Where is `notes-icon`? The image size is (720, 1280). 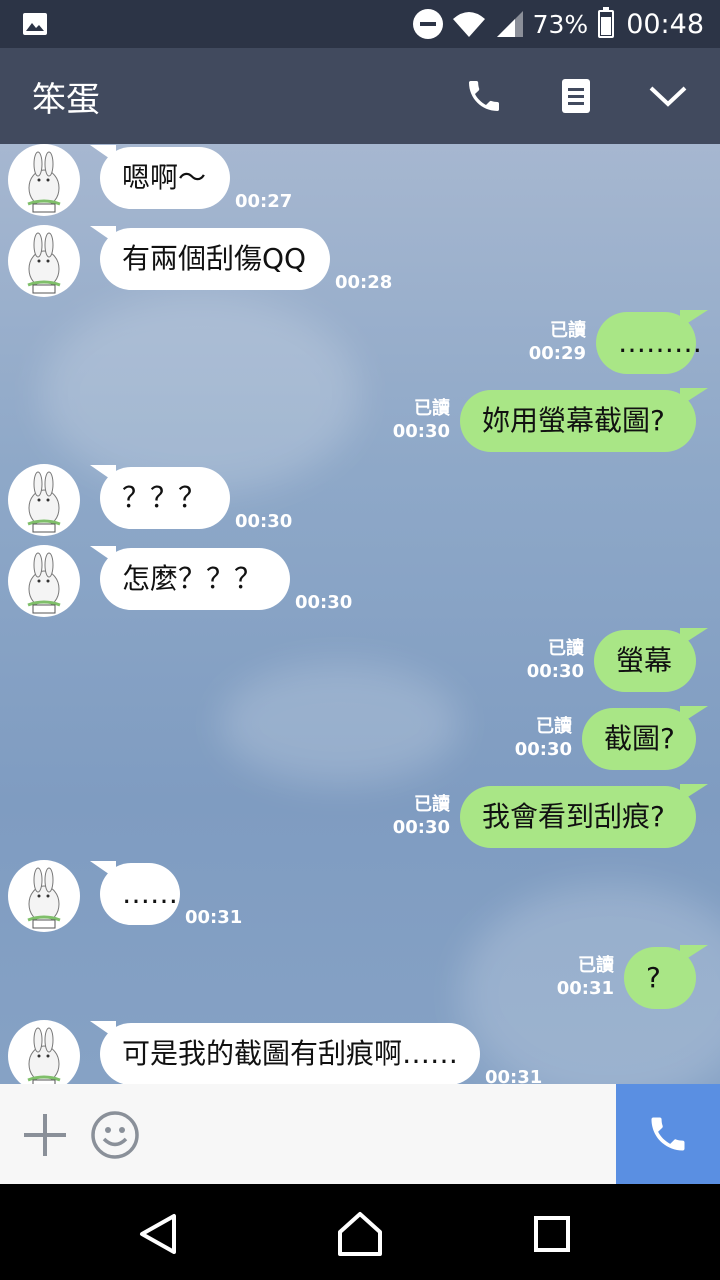
notes-icon is located at coordinates (576, 96).